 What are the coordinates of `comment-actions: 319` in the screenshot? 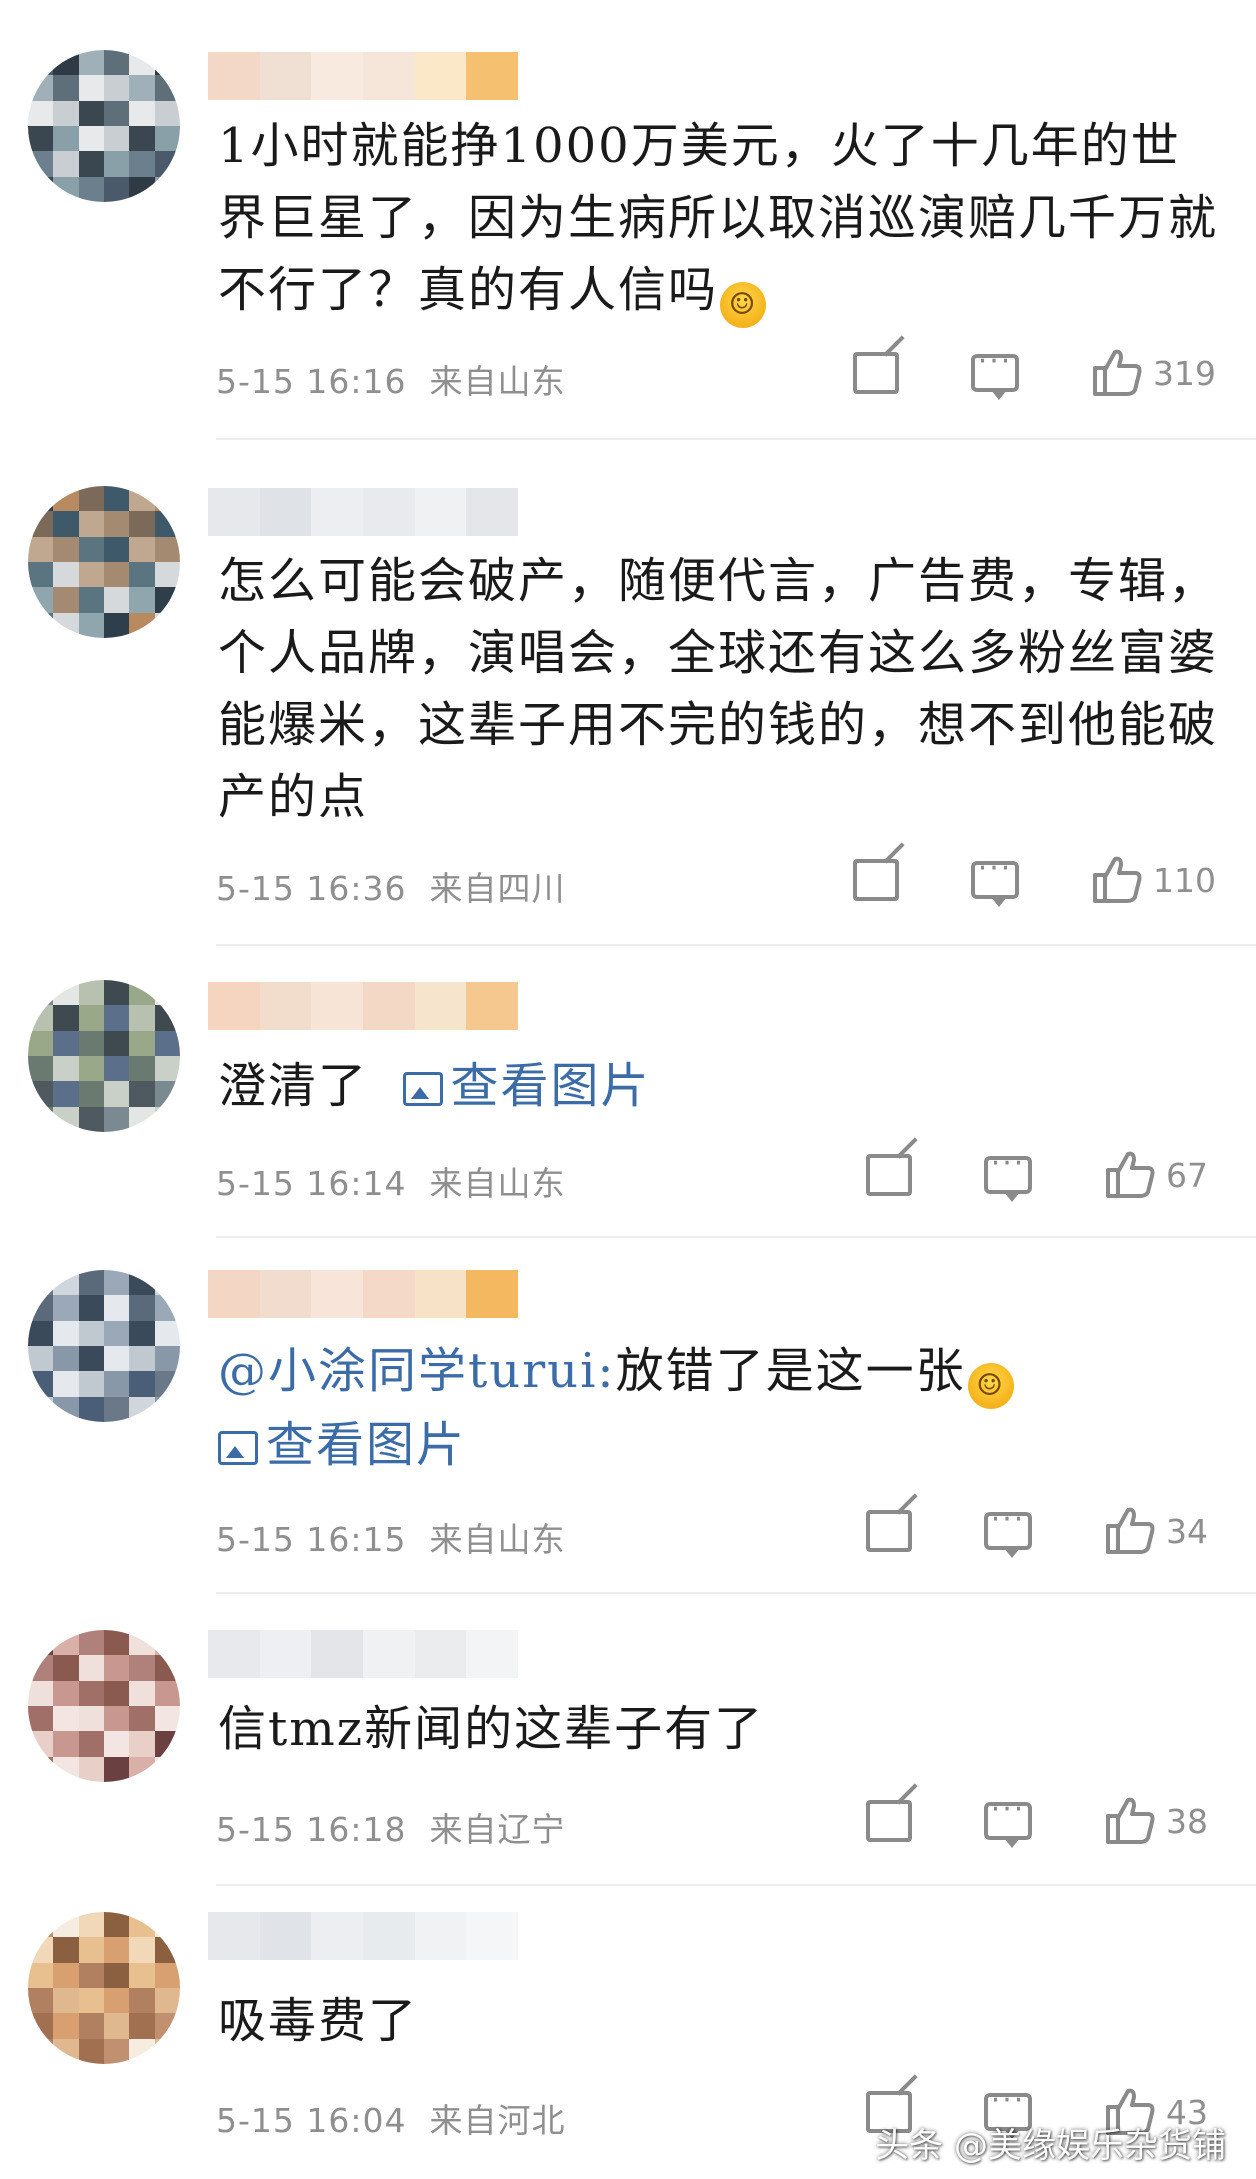 It's located at (998, 372).